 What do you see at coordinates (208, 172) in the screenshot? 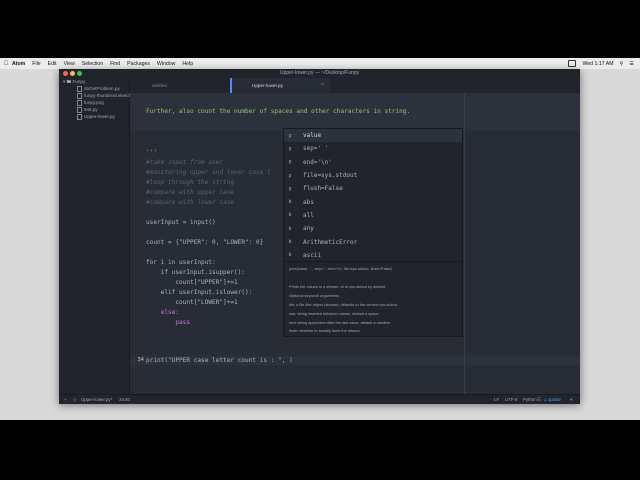
I see `code-line: #monitoring upper and lower case l` at bounding box center [208, 172].